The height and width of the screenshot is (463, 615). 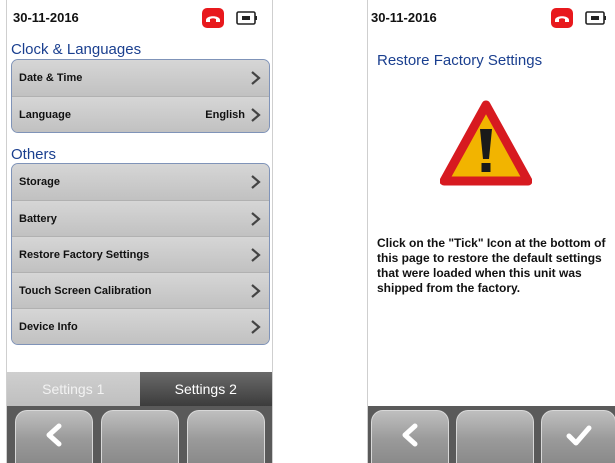 I want to click on row-label: Language, so click(x=45, y=114).